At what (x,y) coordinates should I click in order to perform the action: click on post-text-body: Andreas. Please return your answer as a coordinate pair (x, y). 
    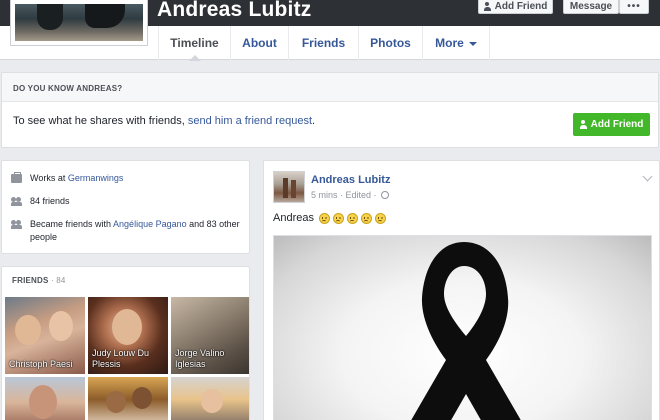
    Looking at the image, I should click on (293, 218).